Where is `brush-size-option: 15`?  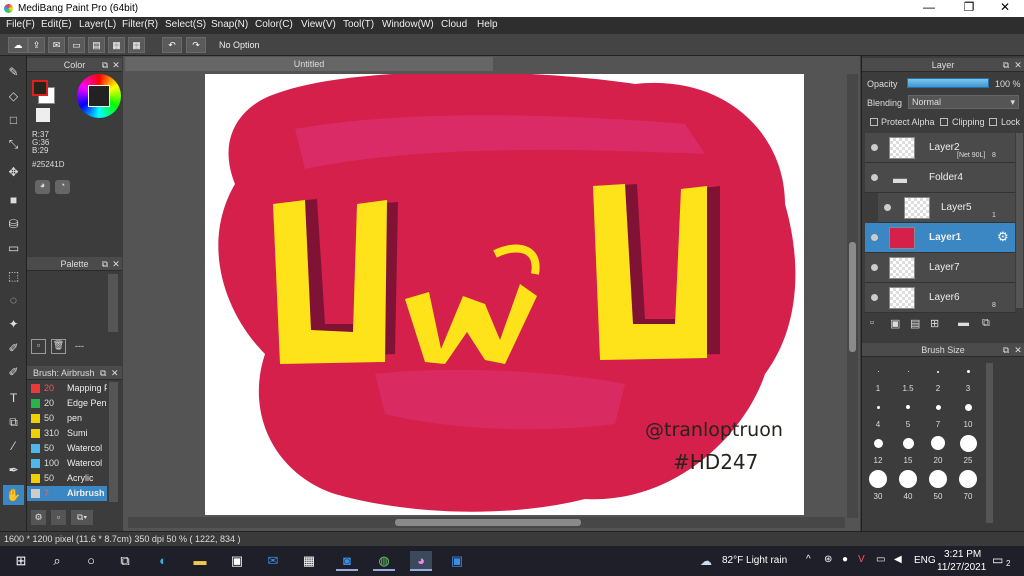 brush-size-option: 15 is located at coordinates (908, 449).